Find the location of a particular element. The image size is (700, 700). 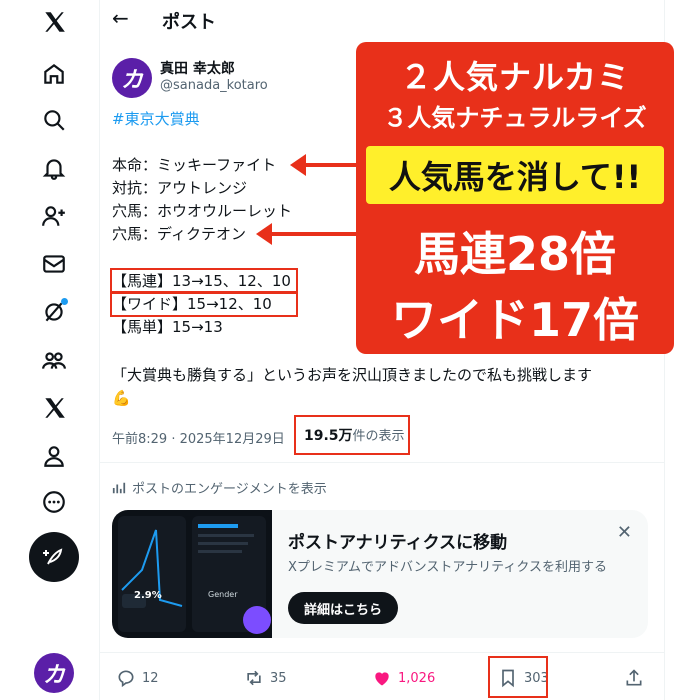

compose-post-button is located at coordinates (54, 557).